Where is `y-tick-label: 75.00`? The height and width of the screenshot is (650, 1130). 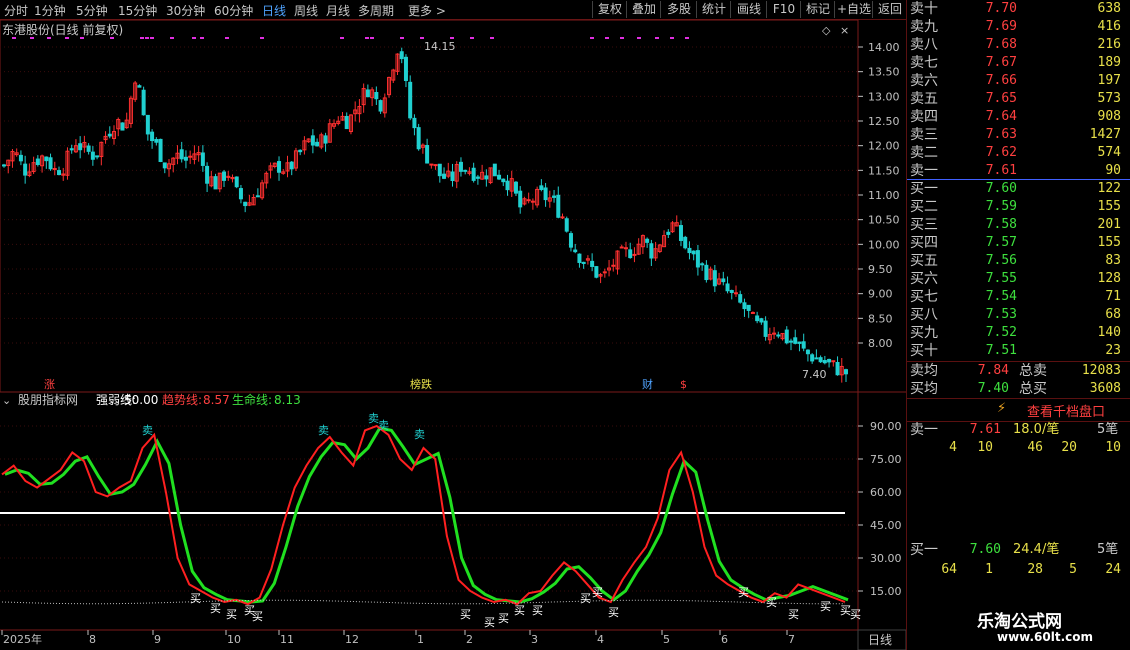 y-tick-label: 75.00 is located at coordinates (886, 459).